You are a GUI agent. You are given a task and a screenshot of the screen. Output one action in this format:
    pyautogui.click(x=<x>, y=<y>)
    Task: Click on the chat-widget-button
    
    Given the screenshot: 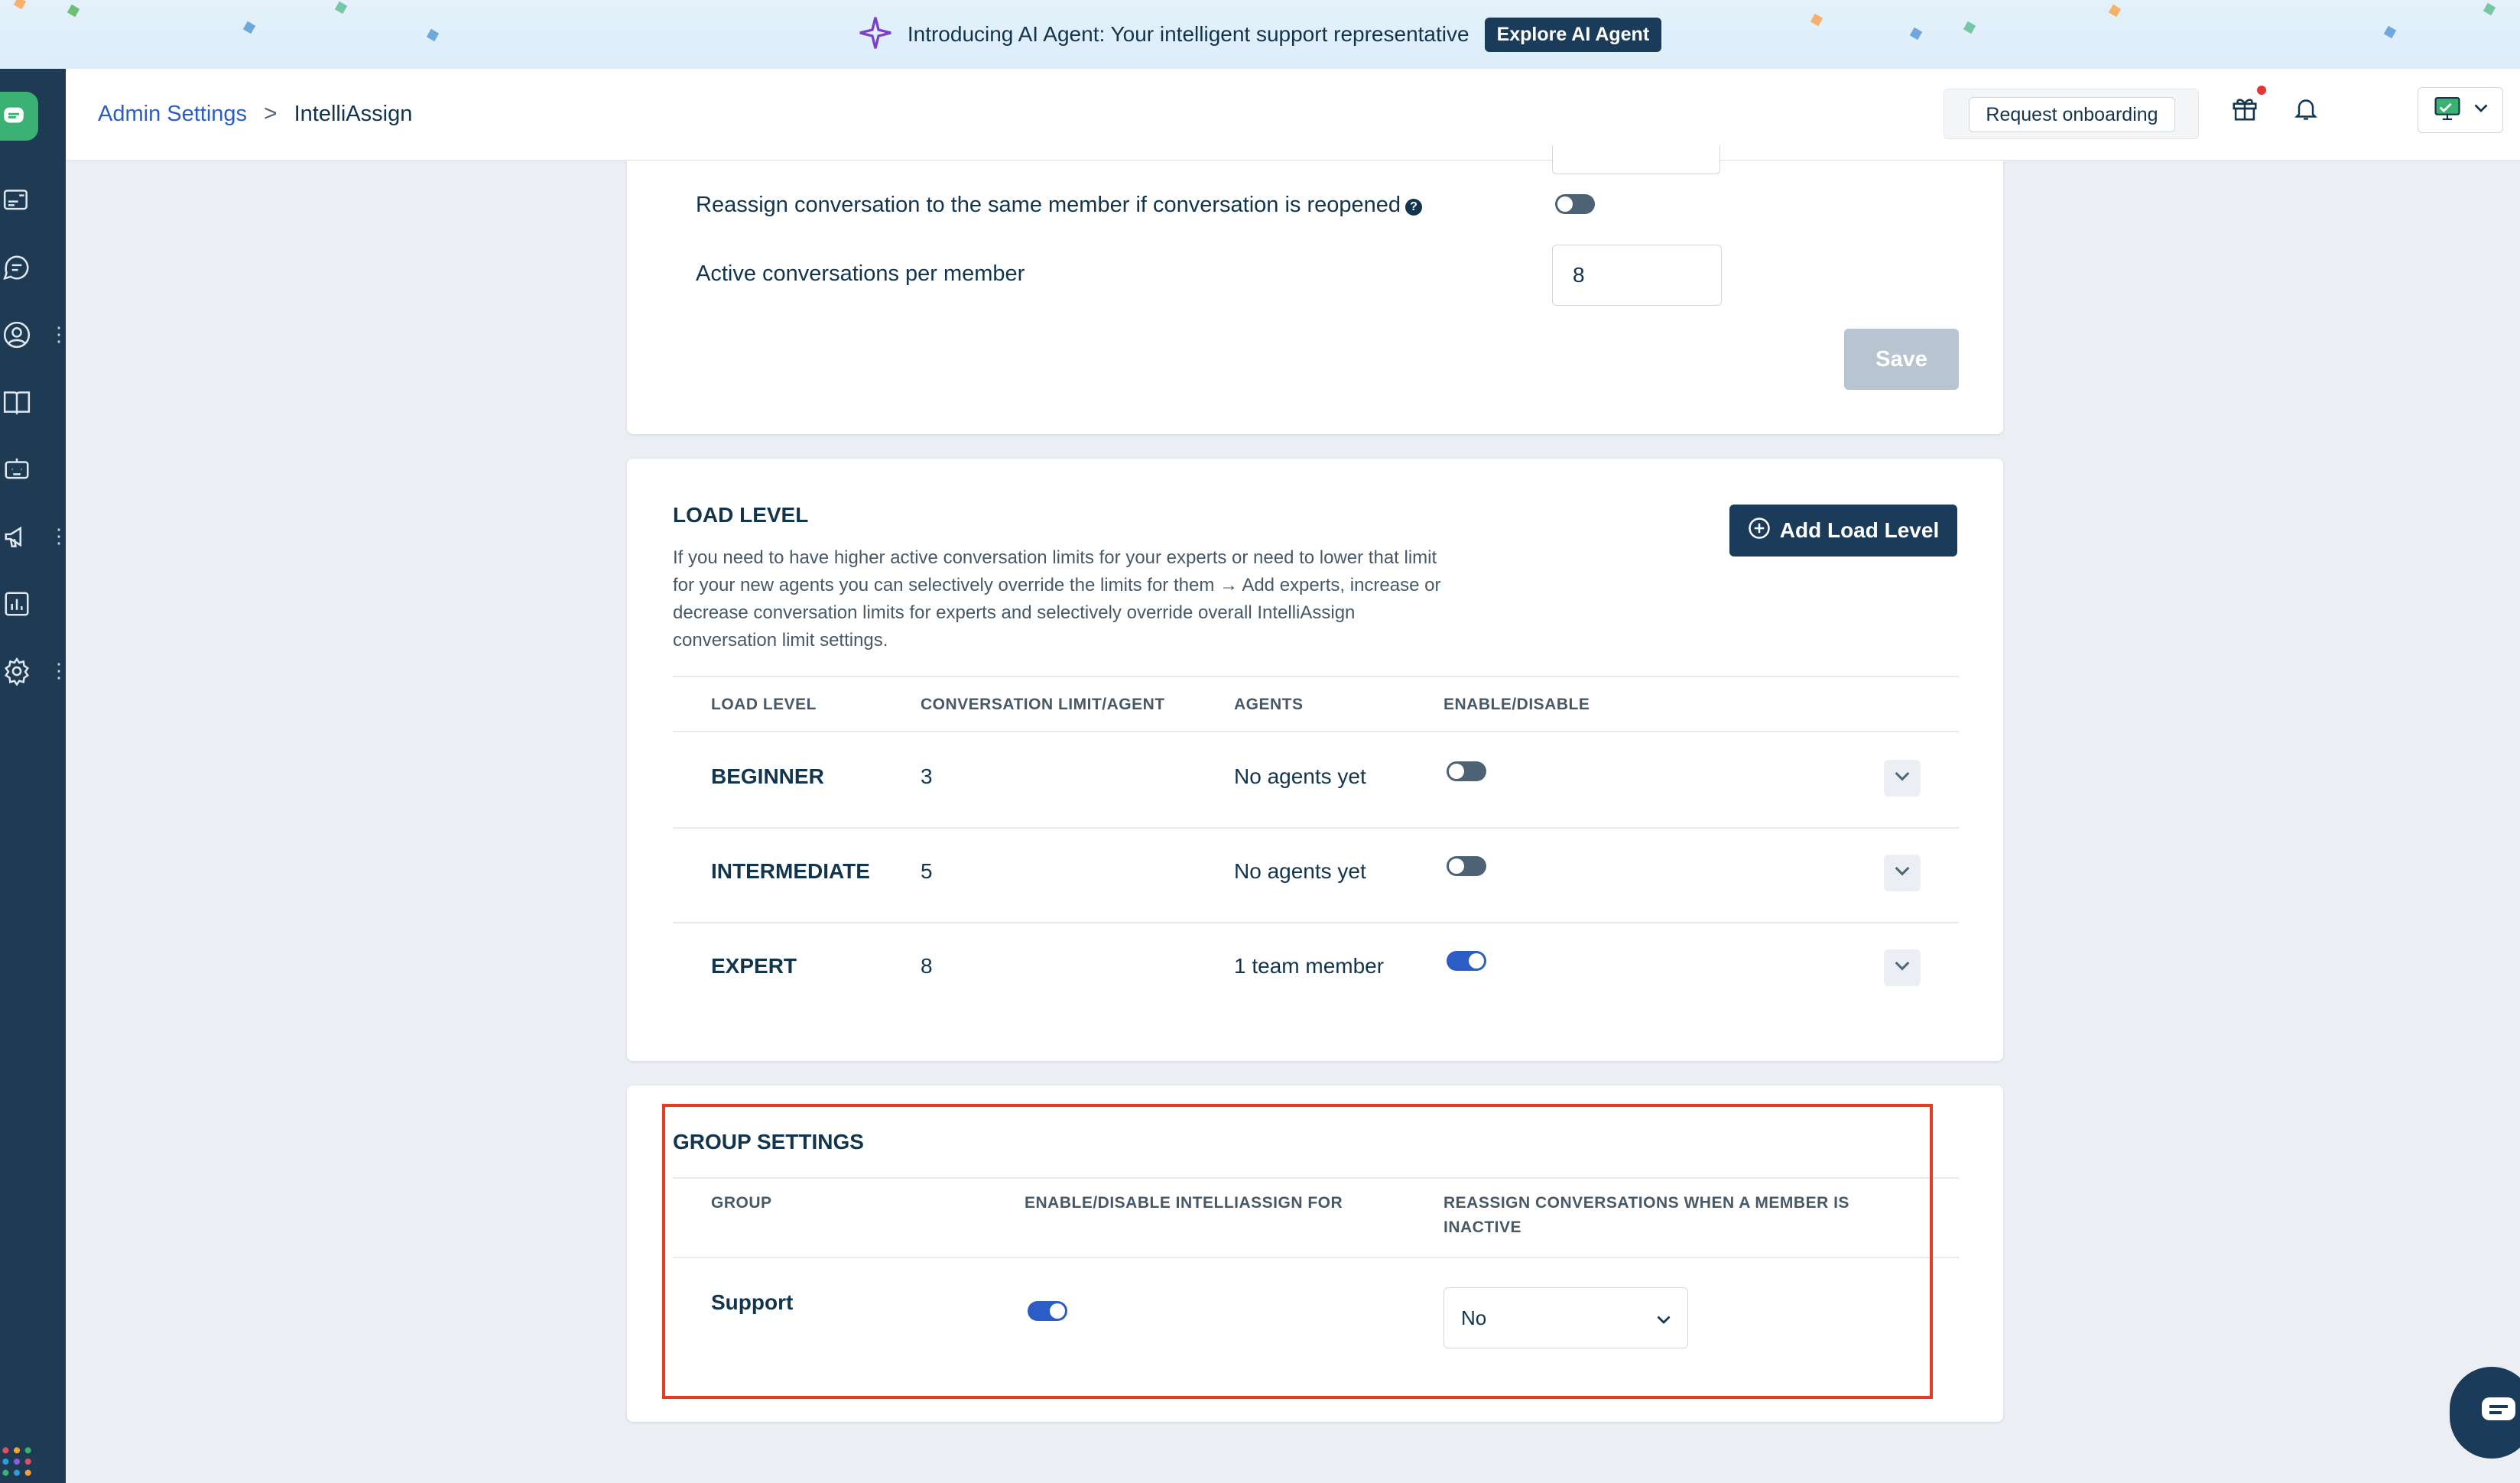 What is the action you would take?
    pyautogui.click(x=2485, y=1413)
    